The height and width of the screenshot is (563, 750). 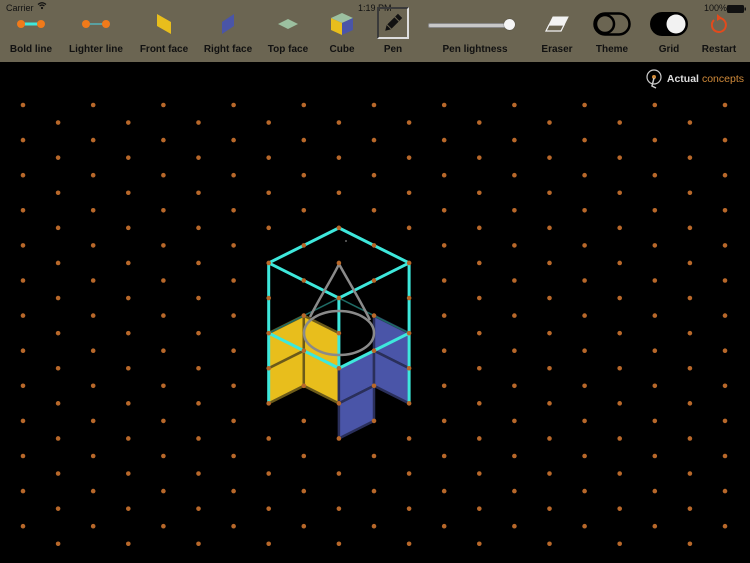 What do you see at coordinates (717, 31) in the screenshot?
I see `restart-tool: Restart` at bounding box center [717, 31].